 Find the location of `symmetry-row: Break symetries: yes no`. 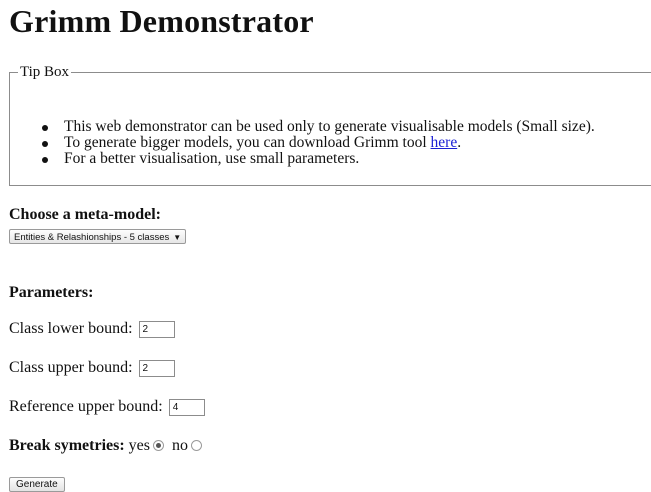

symmetry-row: Break symetries: yes no is located at coordinates (107, 446).